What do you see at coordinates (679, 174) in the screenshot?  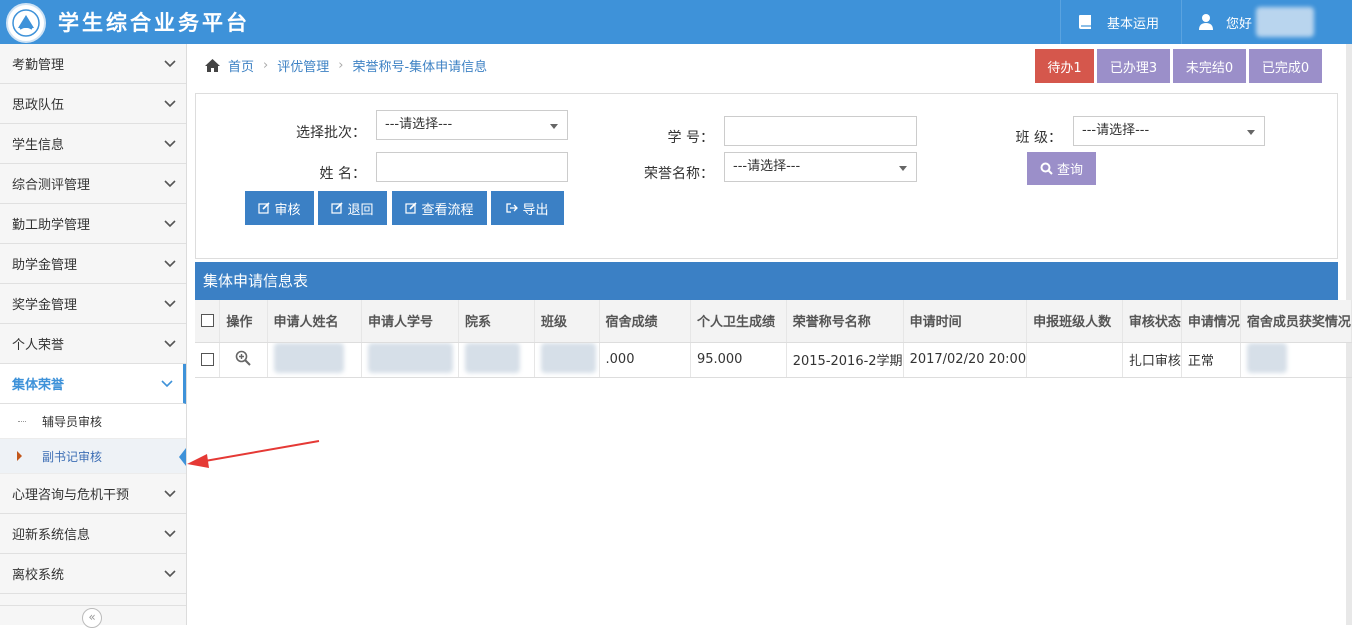 I see `honor-label: 荣誉名称：` at bounding box center [679, 174].